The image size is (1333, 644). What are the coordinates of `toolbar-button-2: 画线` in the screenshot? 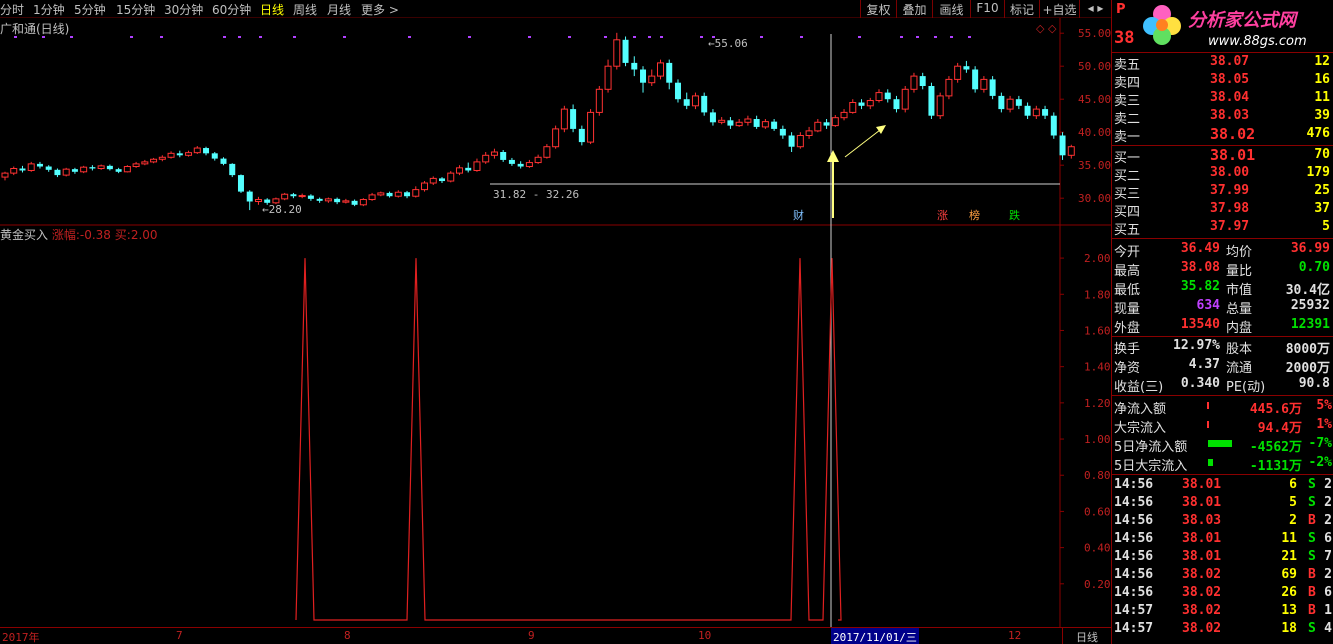 It's located at (951, 9).